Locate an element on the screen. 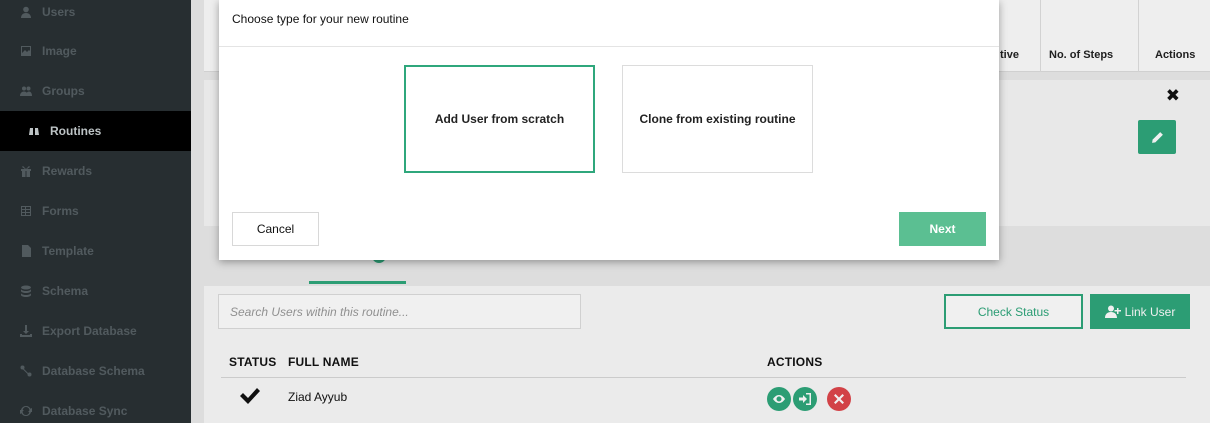  option-clone-existing: Clone from existing routine is located at coordinates (717, 119).